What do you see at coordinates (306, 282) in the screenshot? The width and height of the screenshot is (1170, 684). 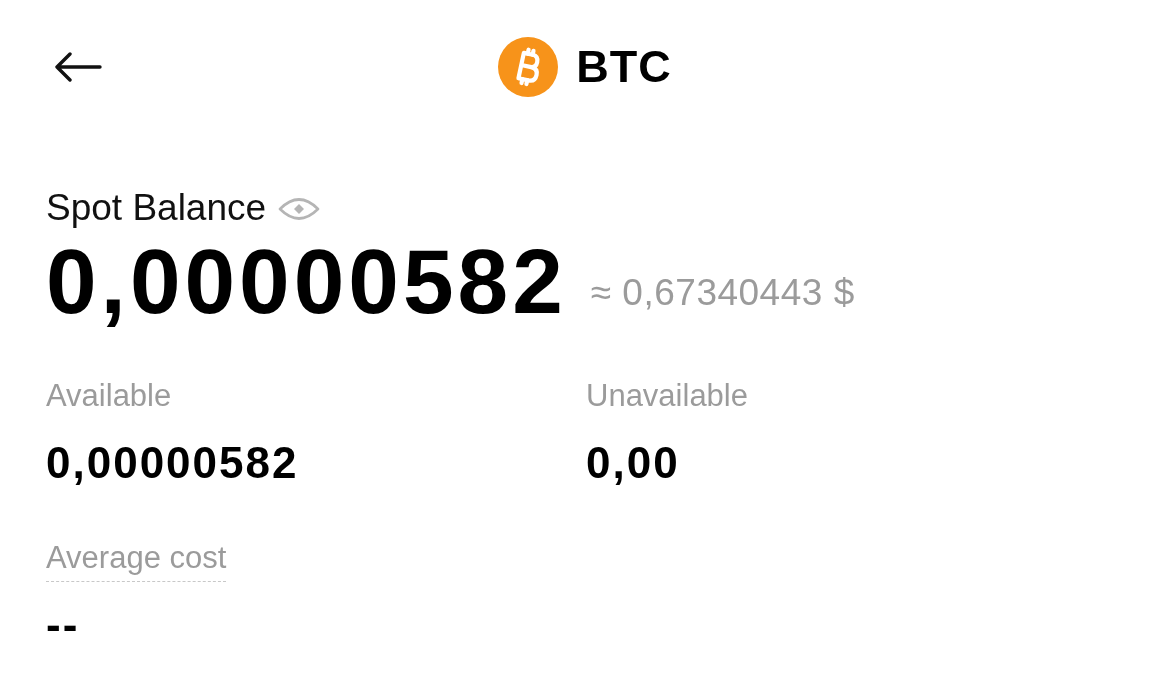 I see `balance-amount: 0,00000582` at bounding box center [306, 282].